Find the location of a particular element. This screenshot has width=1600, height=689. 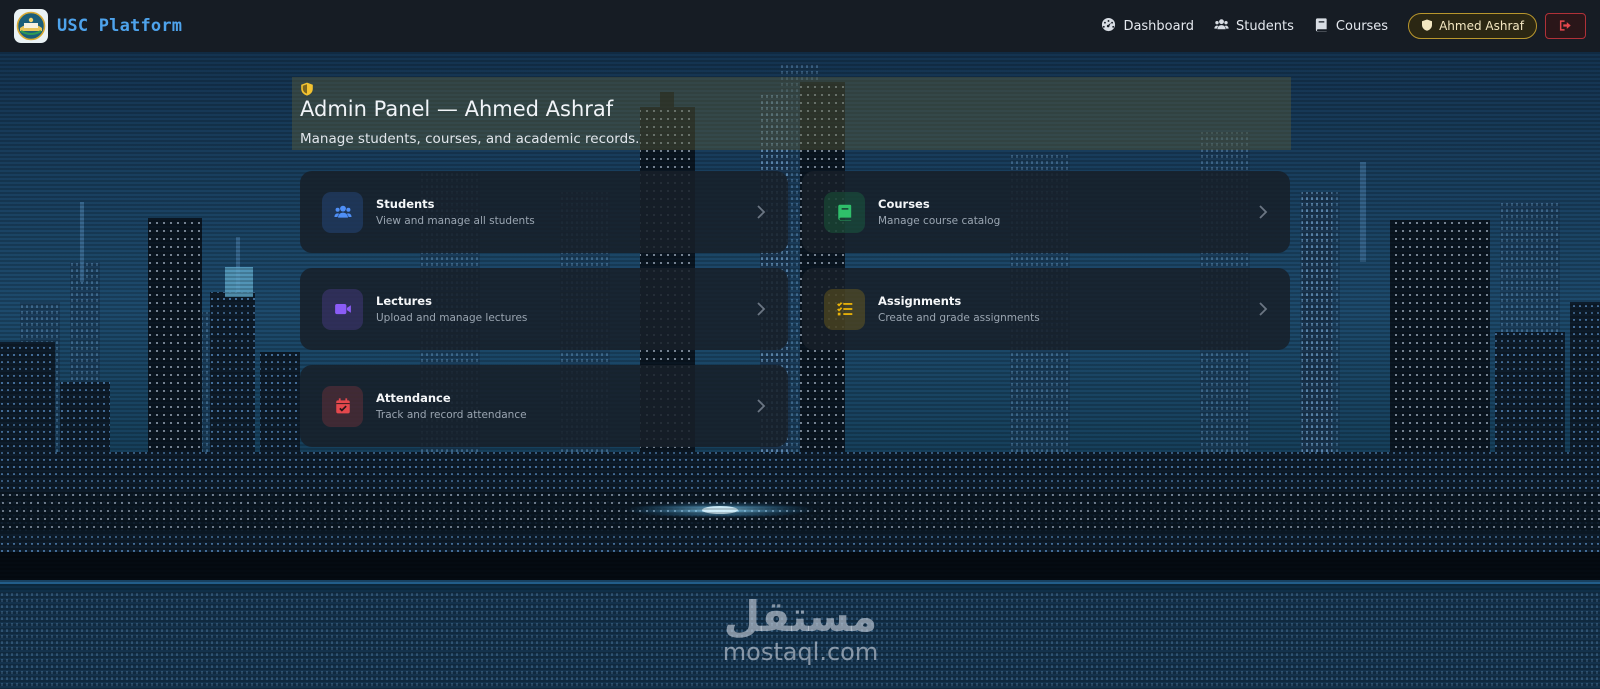

brand-name: USC Platform is located at coordinates (120, 26).